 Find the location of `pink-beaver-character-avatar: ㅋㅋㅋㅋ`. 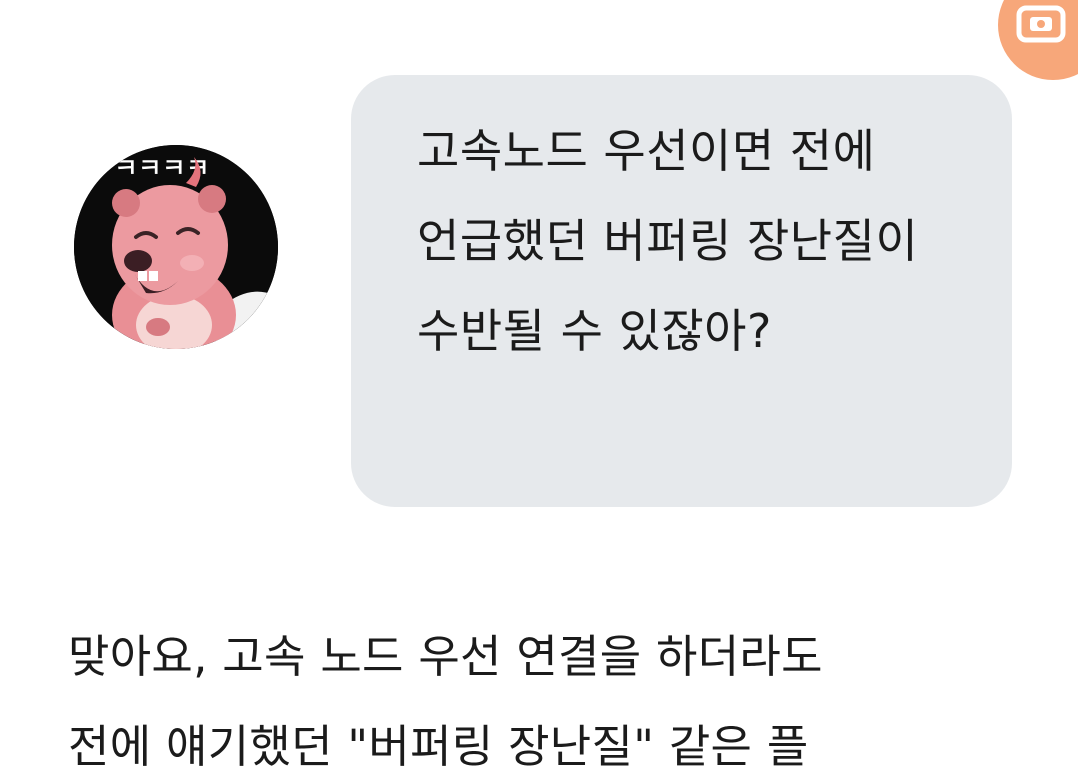

pink-beaver-character-avatar: ㅋㅋㅋㅋ is located at coordinates (176, 247).